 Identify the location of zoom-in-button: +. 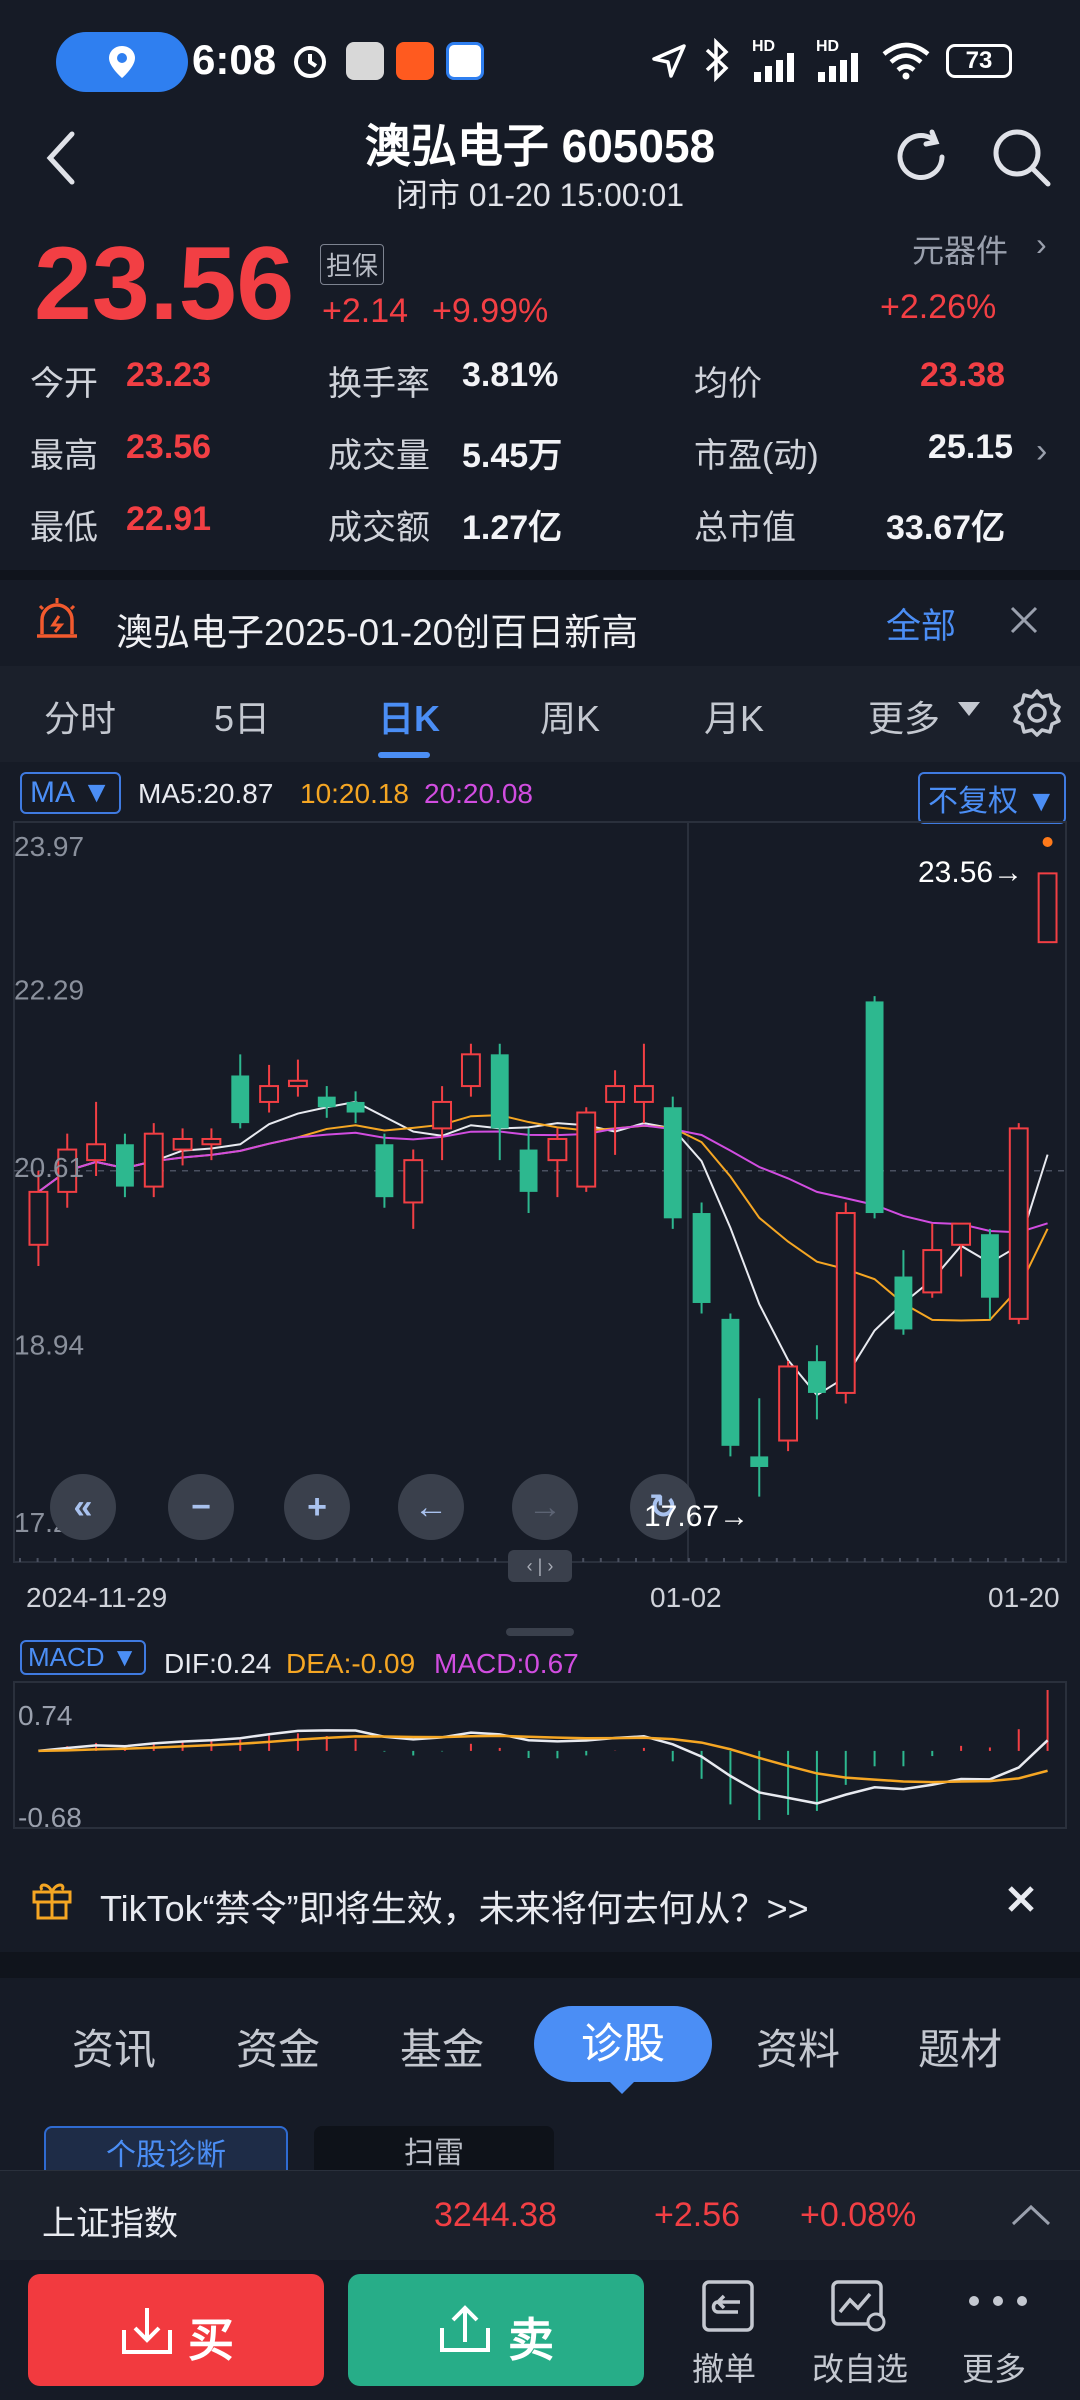
(317, 1507).